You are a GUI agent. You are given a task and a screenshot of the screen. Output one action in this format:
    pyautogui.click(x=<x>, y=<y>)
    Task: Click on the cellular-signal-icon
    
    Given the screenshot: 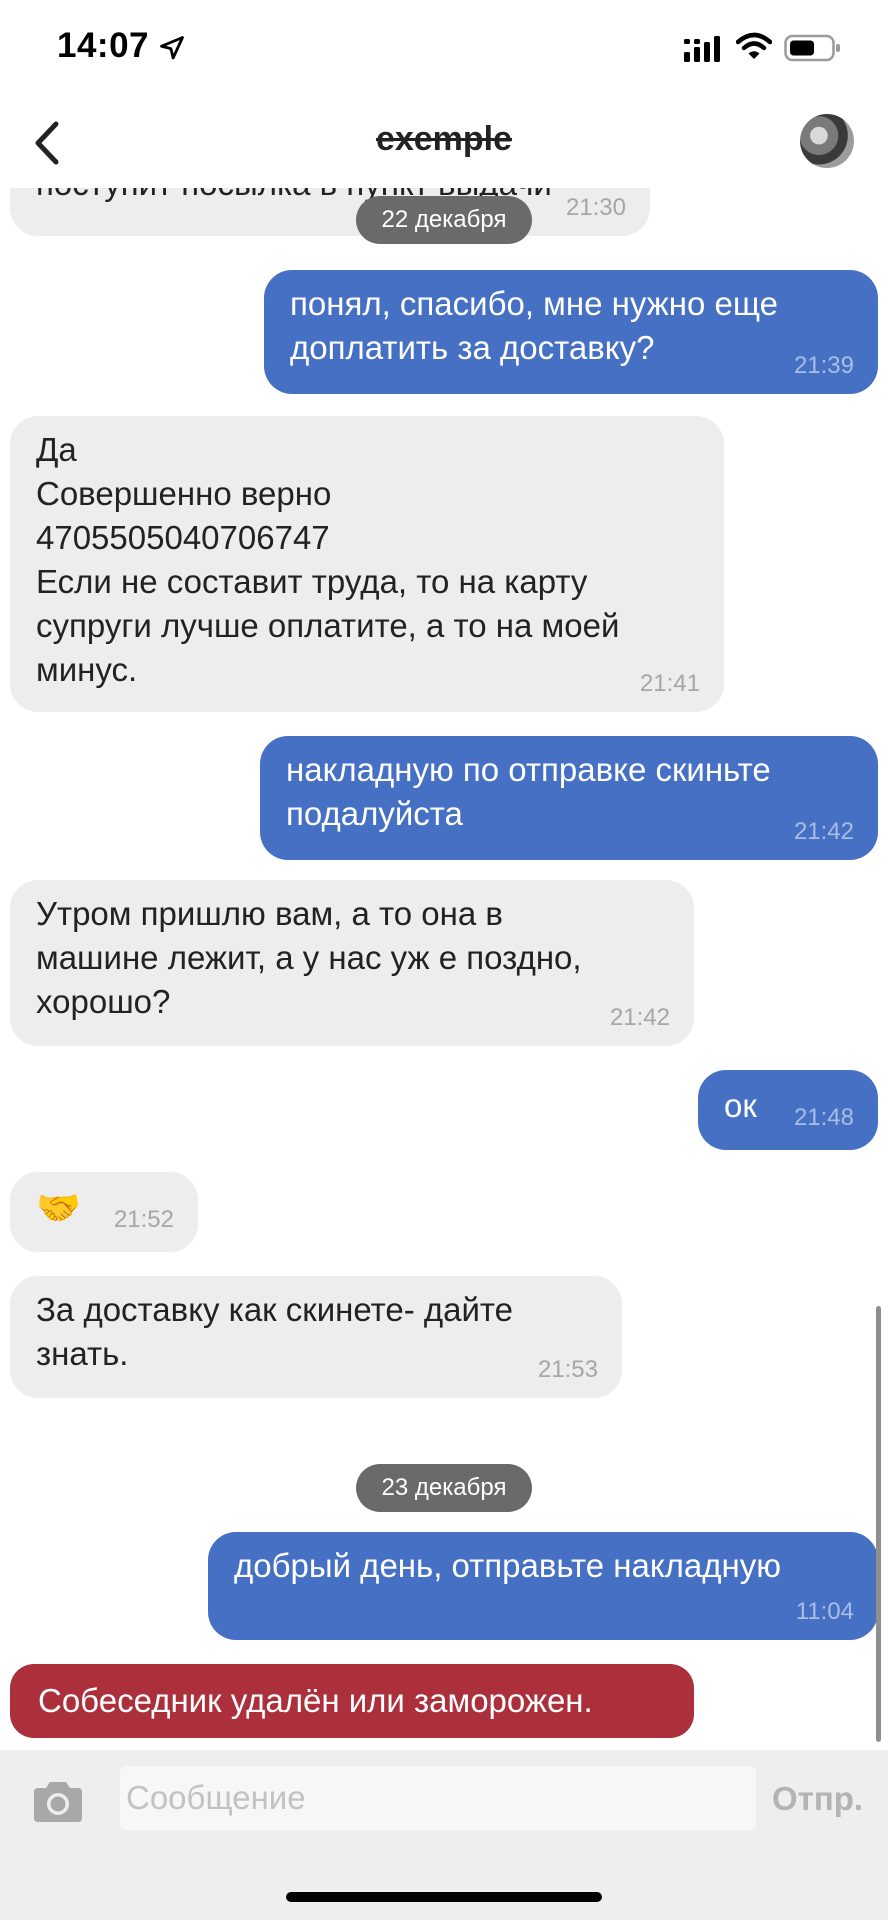 What is the action you would take?
    pyautogui.click(x=702, y=49)
    